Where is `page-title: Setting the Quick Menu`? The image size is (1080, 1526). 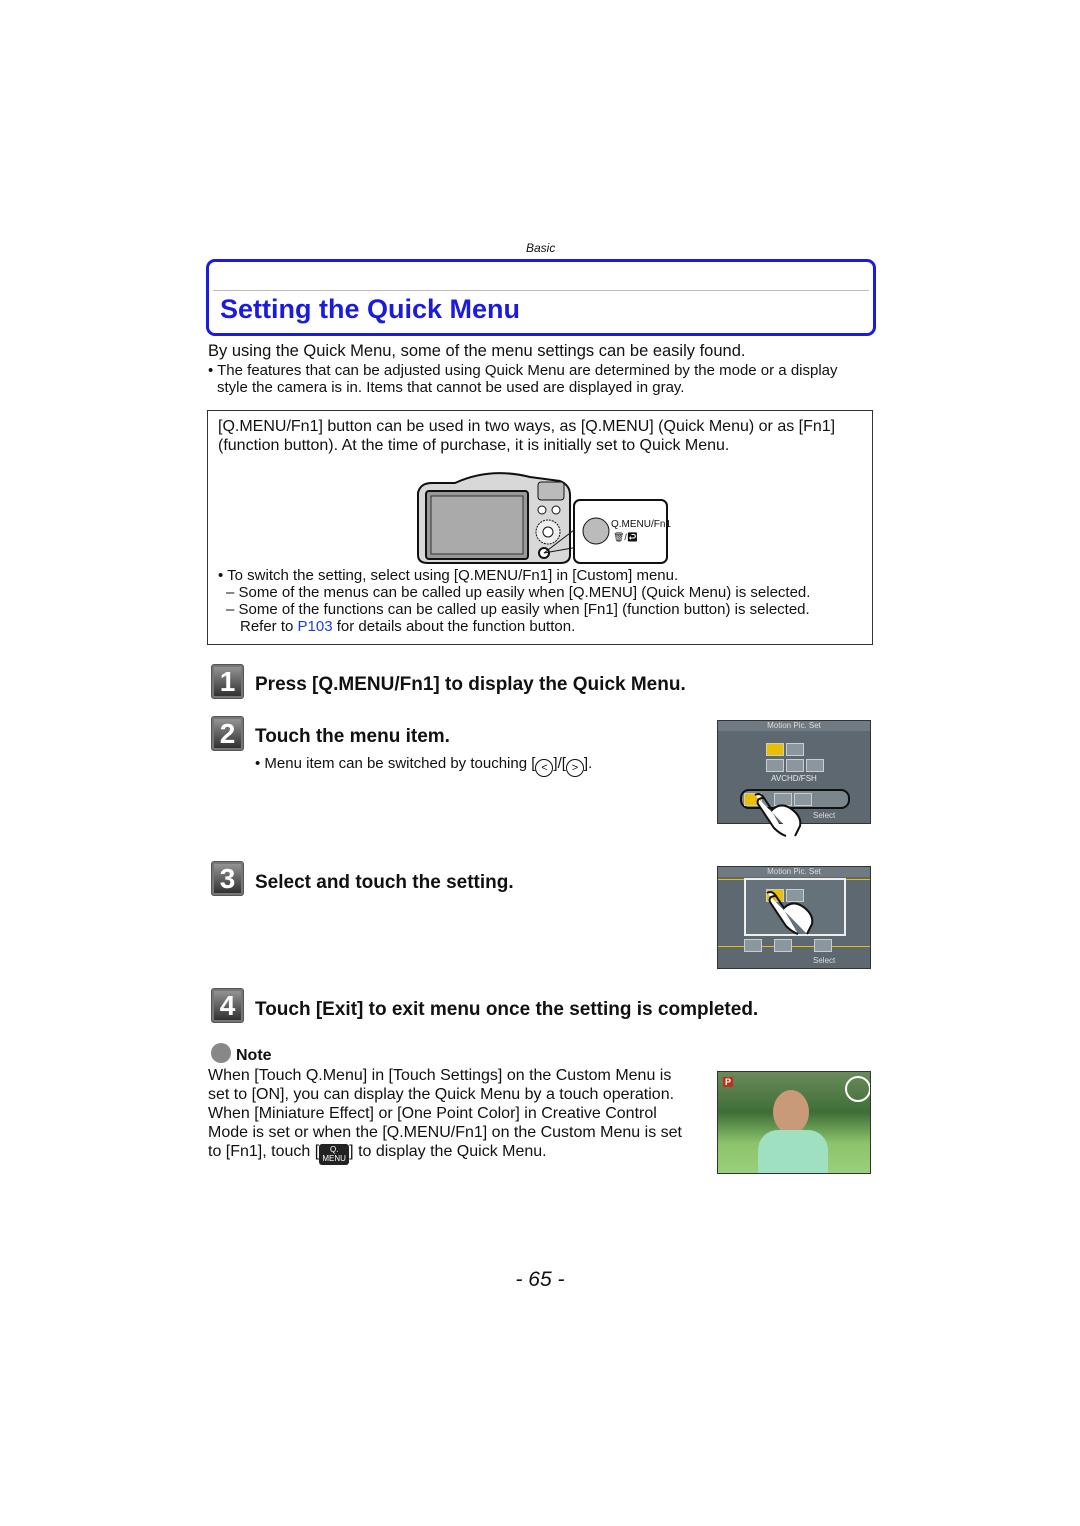
page-title: Setting the Quick Menu is located at coordinates (370, 309).